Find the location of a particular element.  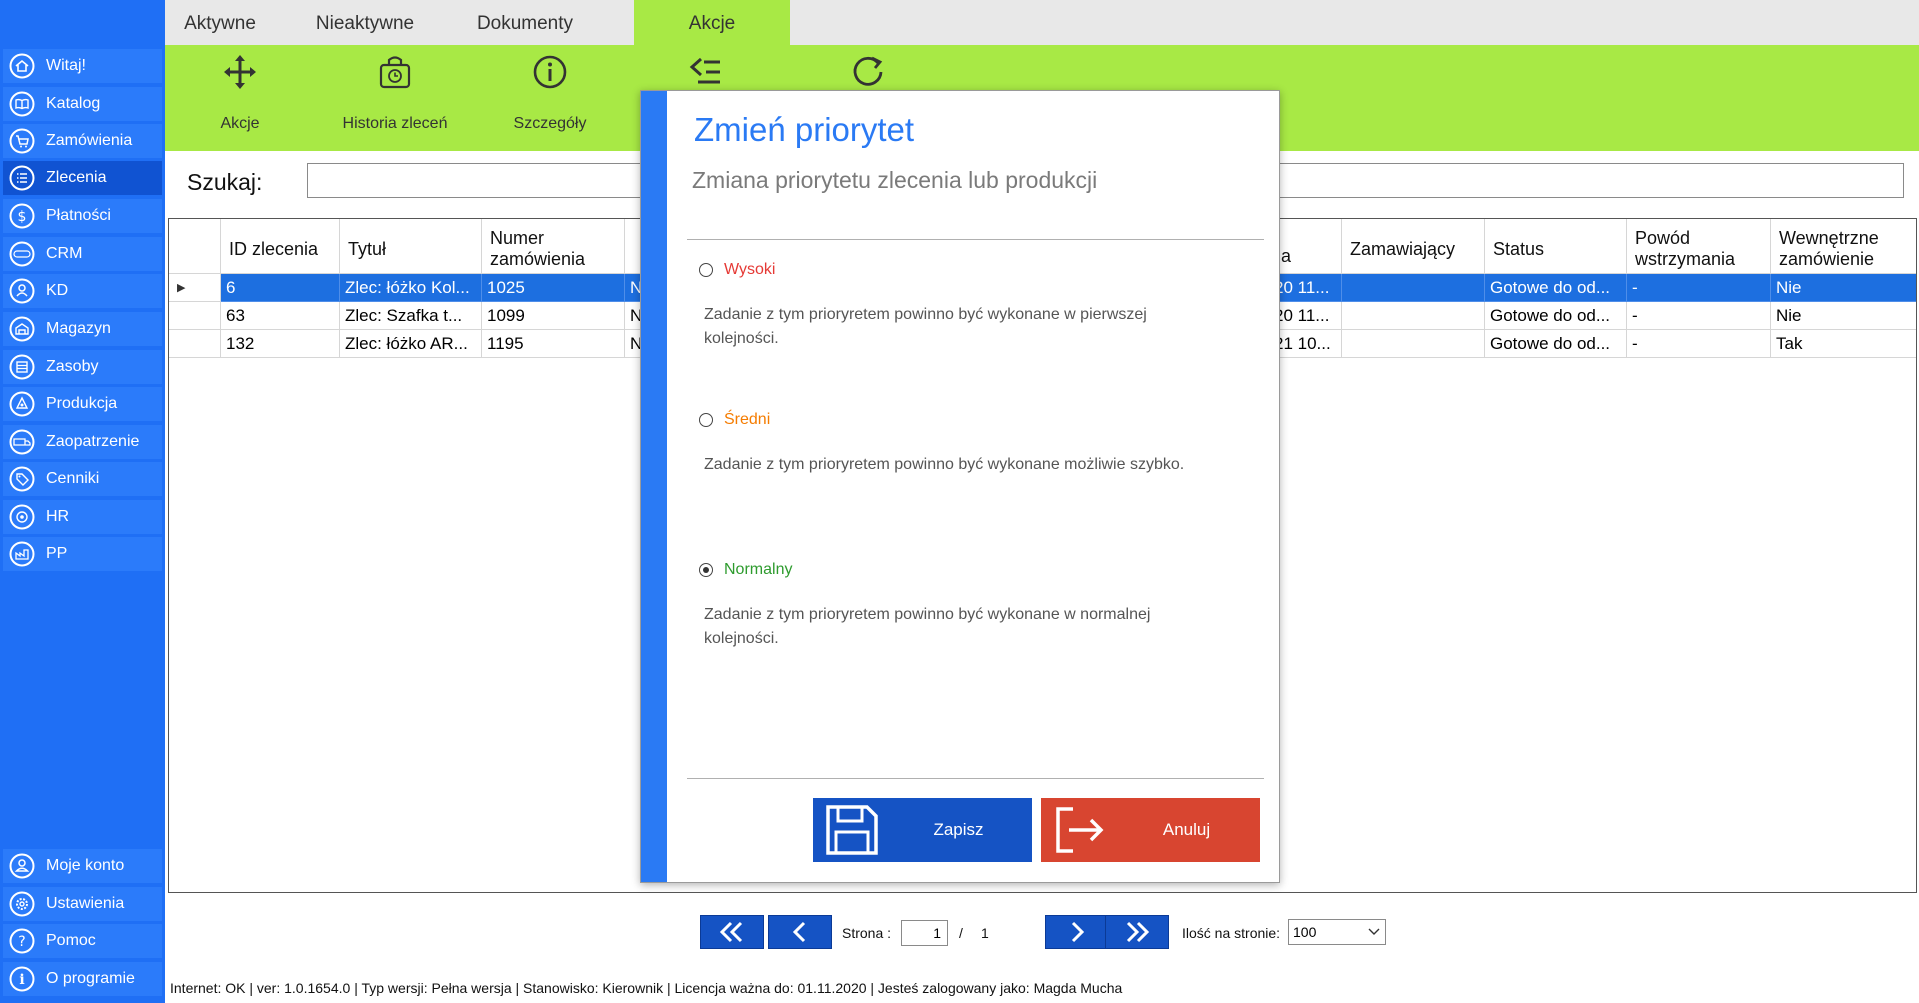

table-header-ordering: Zamawiający is located at coordinates (1413, 246).